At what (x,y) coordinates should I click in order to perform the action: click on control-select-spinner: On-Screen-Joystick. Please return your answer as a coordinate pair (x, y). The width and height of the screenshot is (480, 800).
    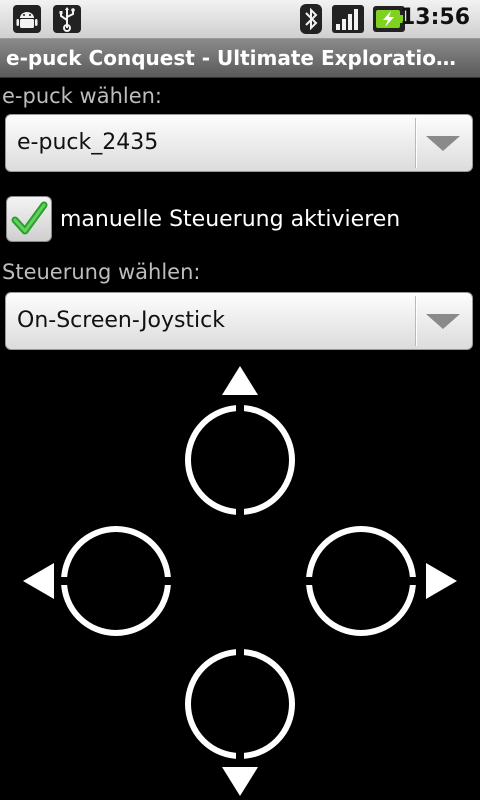
    Looking at the image, I should click on (239, 321).